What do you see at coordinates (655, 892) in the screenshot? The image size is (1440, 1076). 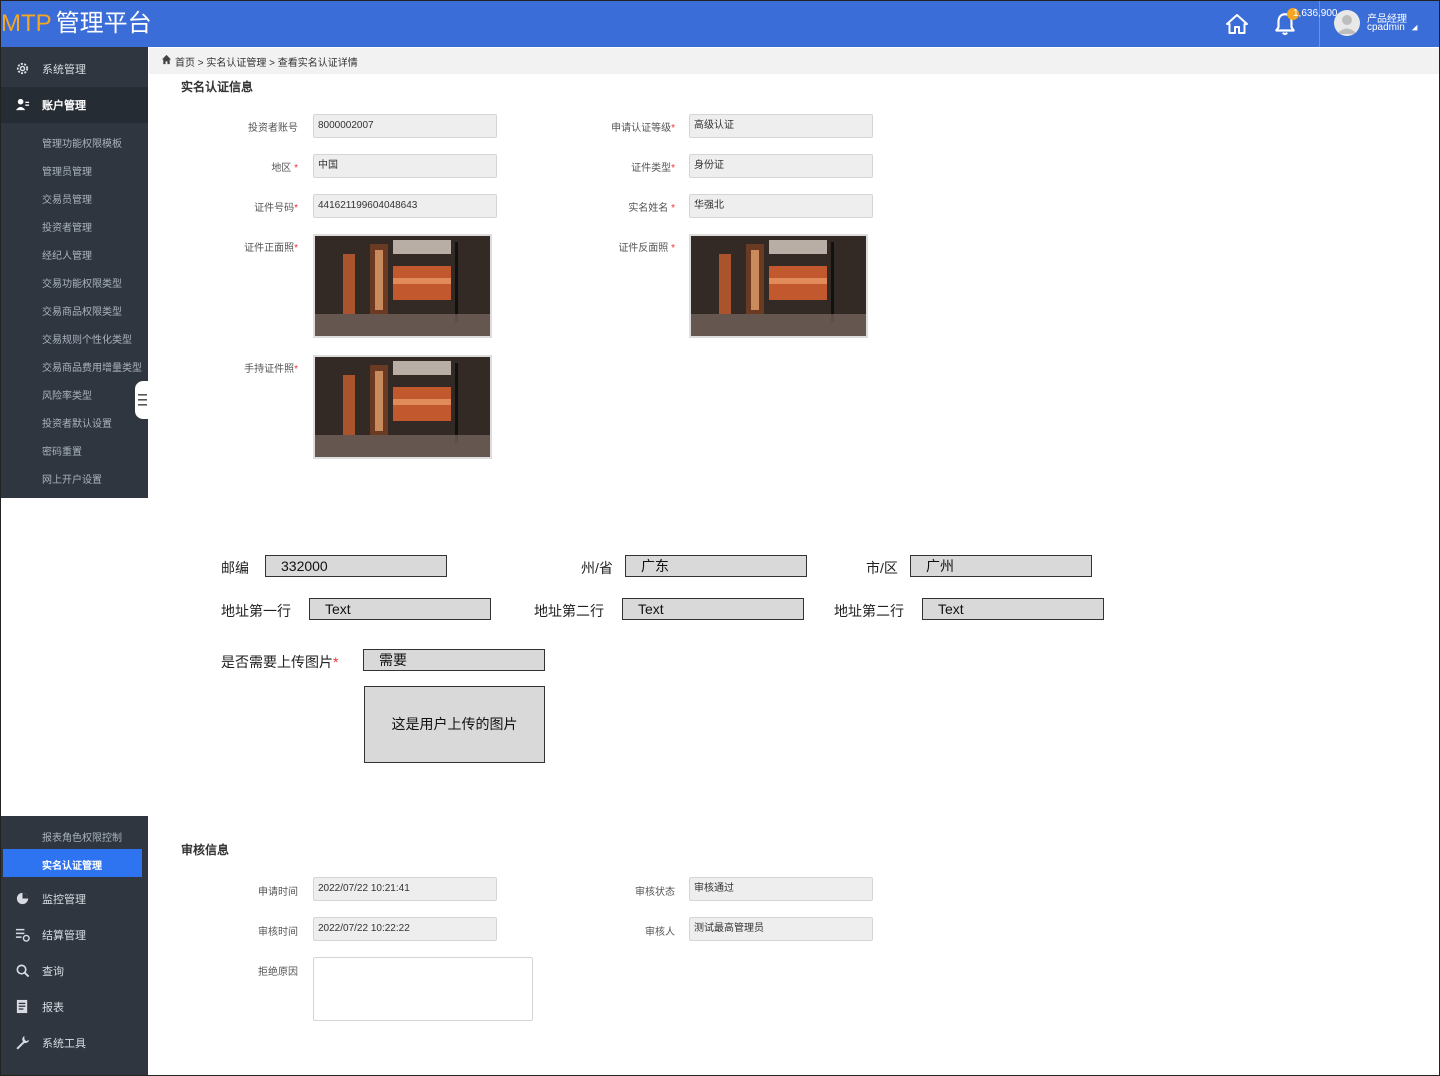 I see `review-status-label: 审核状态` at bounding box center [655, 892].